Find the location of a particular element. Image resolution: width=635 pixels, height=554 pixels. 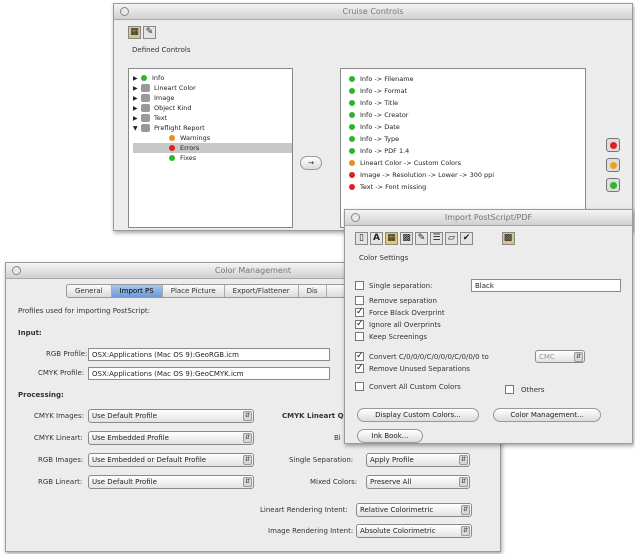

rule-item: Info -> Date is located at coordinates (467, 127).